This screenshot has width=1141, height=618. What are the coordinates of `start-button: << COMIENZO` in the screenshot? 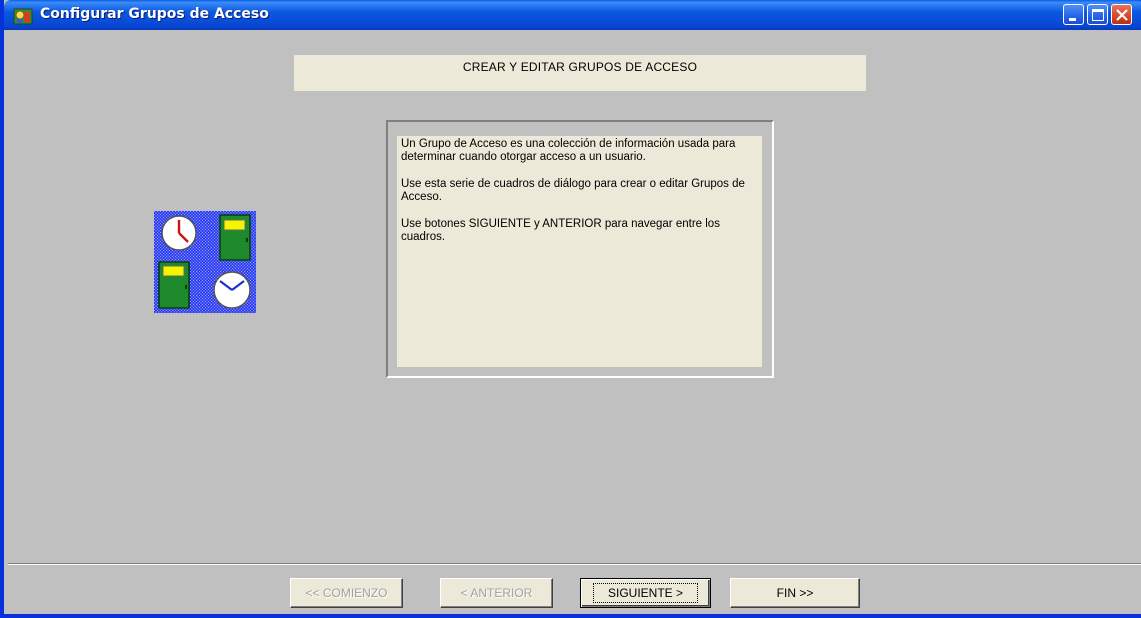 It's located at (346, 593).